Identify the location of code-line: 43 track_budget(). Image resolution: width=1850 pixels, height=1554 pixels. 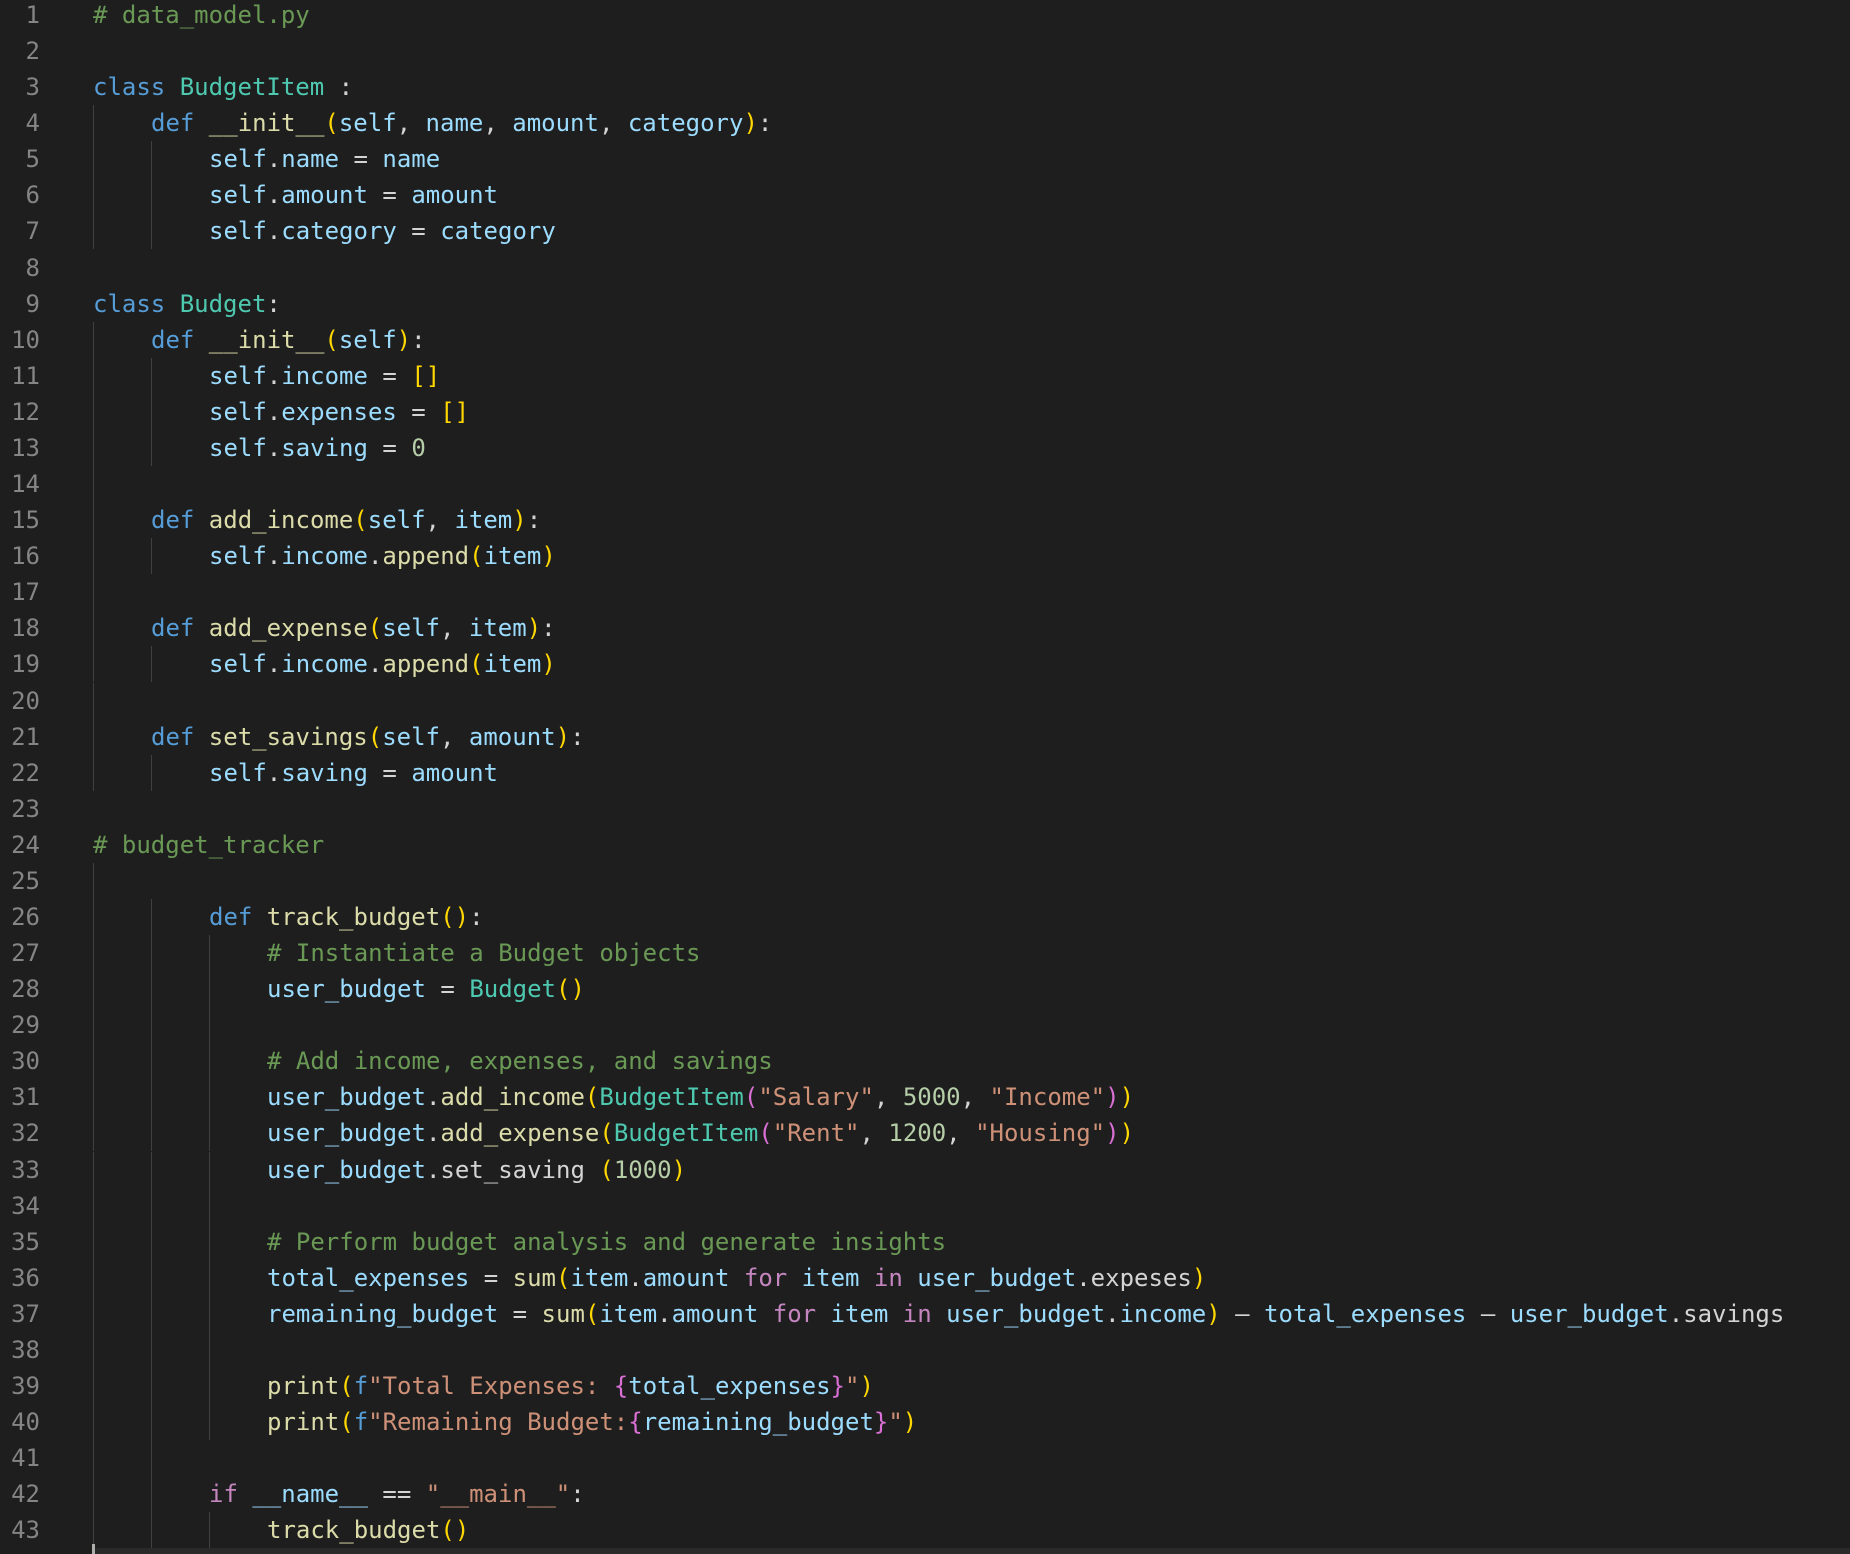
(925, 1530).